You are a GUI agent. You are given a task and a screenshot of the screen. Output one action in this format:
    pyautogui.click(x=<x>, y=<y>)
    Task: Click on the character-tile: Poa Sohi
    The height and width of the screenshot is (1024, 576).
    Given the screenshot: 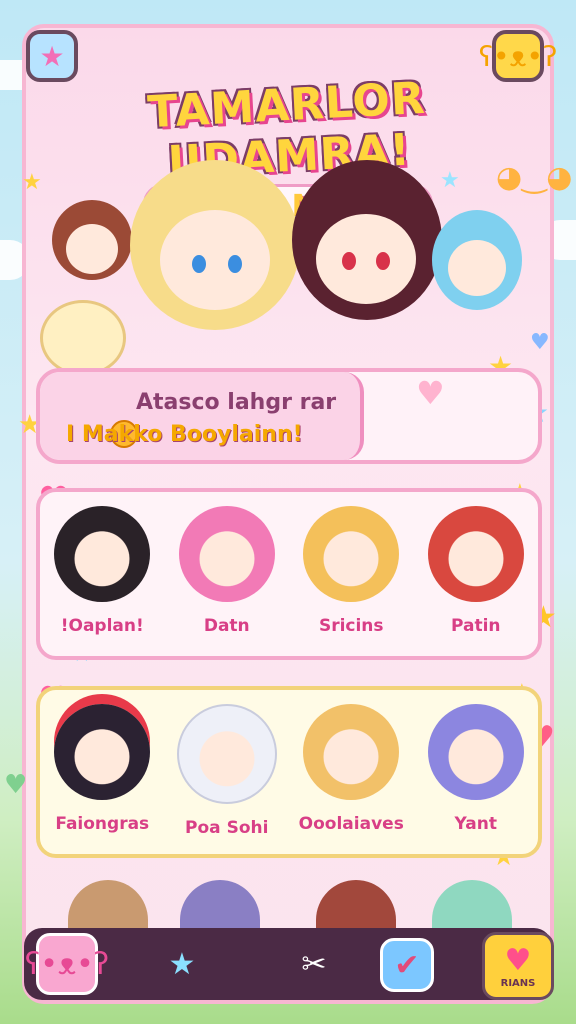 What is the action you would take?
    pyautogui.click(x=227, y=779)
    